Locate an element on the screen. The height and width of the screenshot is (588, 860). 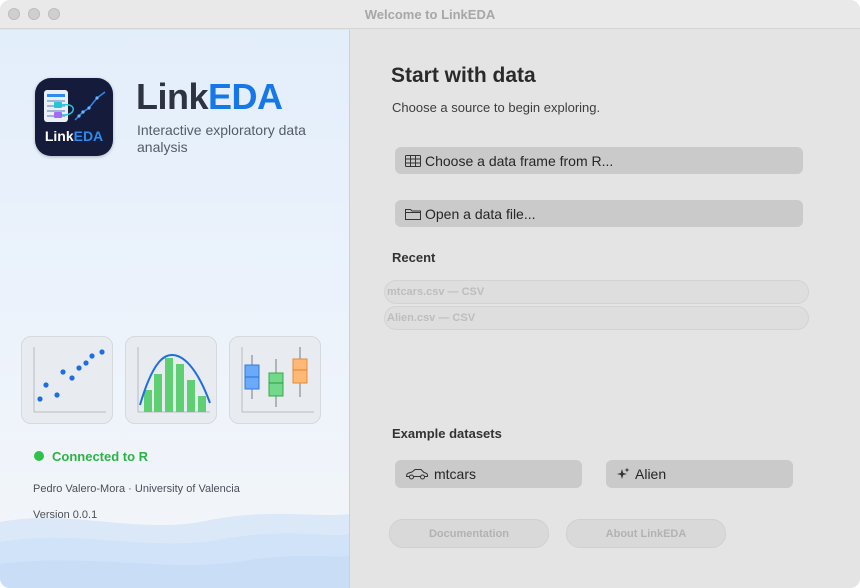
app-icon-graphic is located at coordinates (75, 106).